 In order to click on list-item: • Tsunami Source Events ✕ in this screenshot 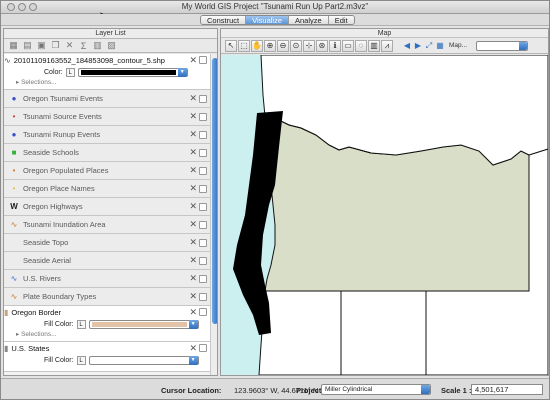, I will do `click(107, 117)`.